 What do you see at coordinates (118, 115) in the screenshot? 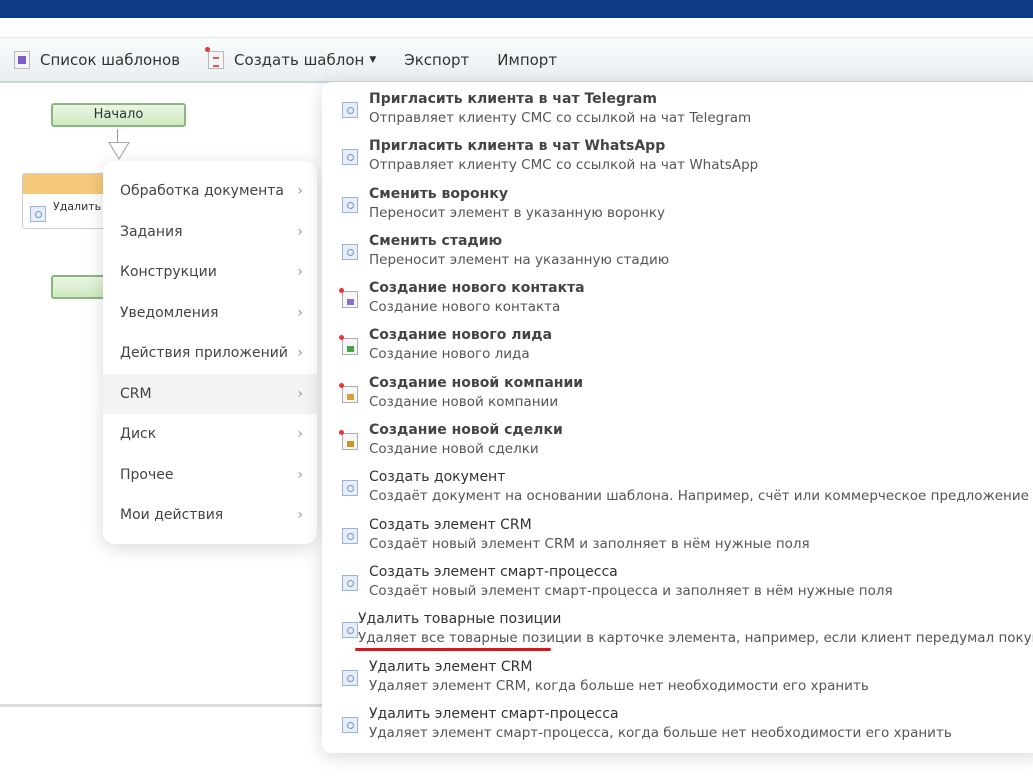
I see `start-node: Начало` at bounding box center [118, 115].